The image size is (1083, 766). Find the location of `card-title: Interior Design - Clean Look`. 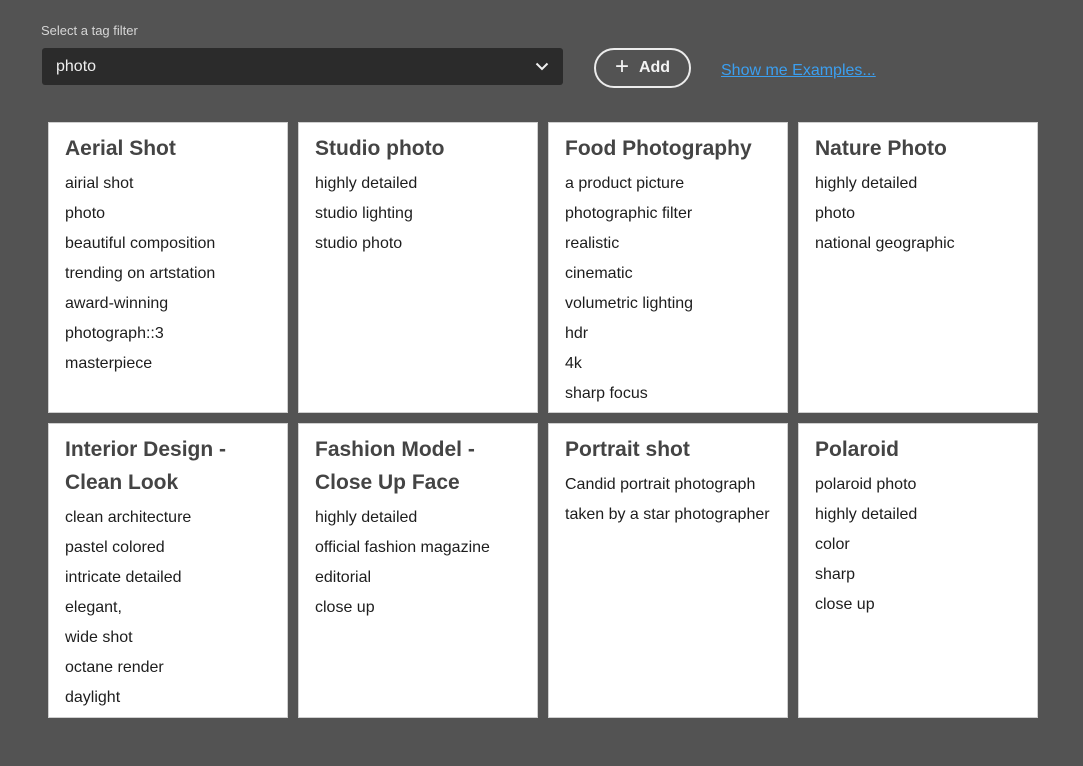

card-title: Interior Design - Clean Look is located at coordinates (146, 466).